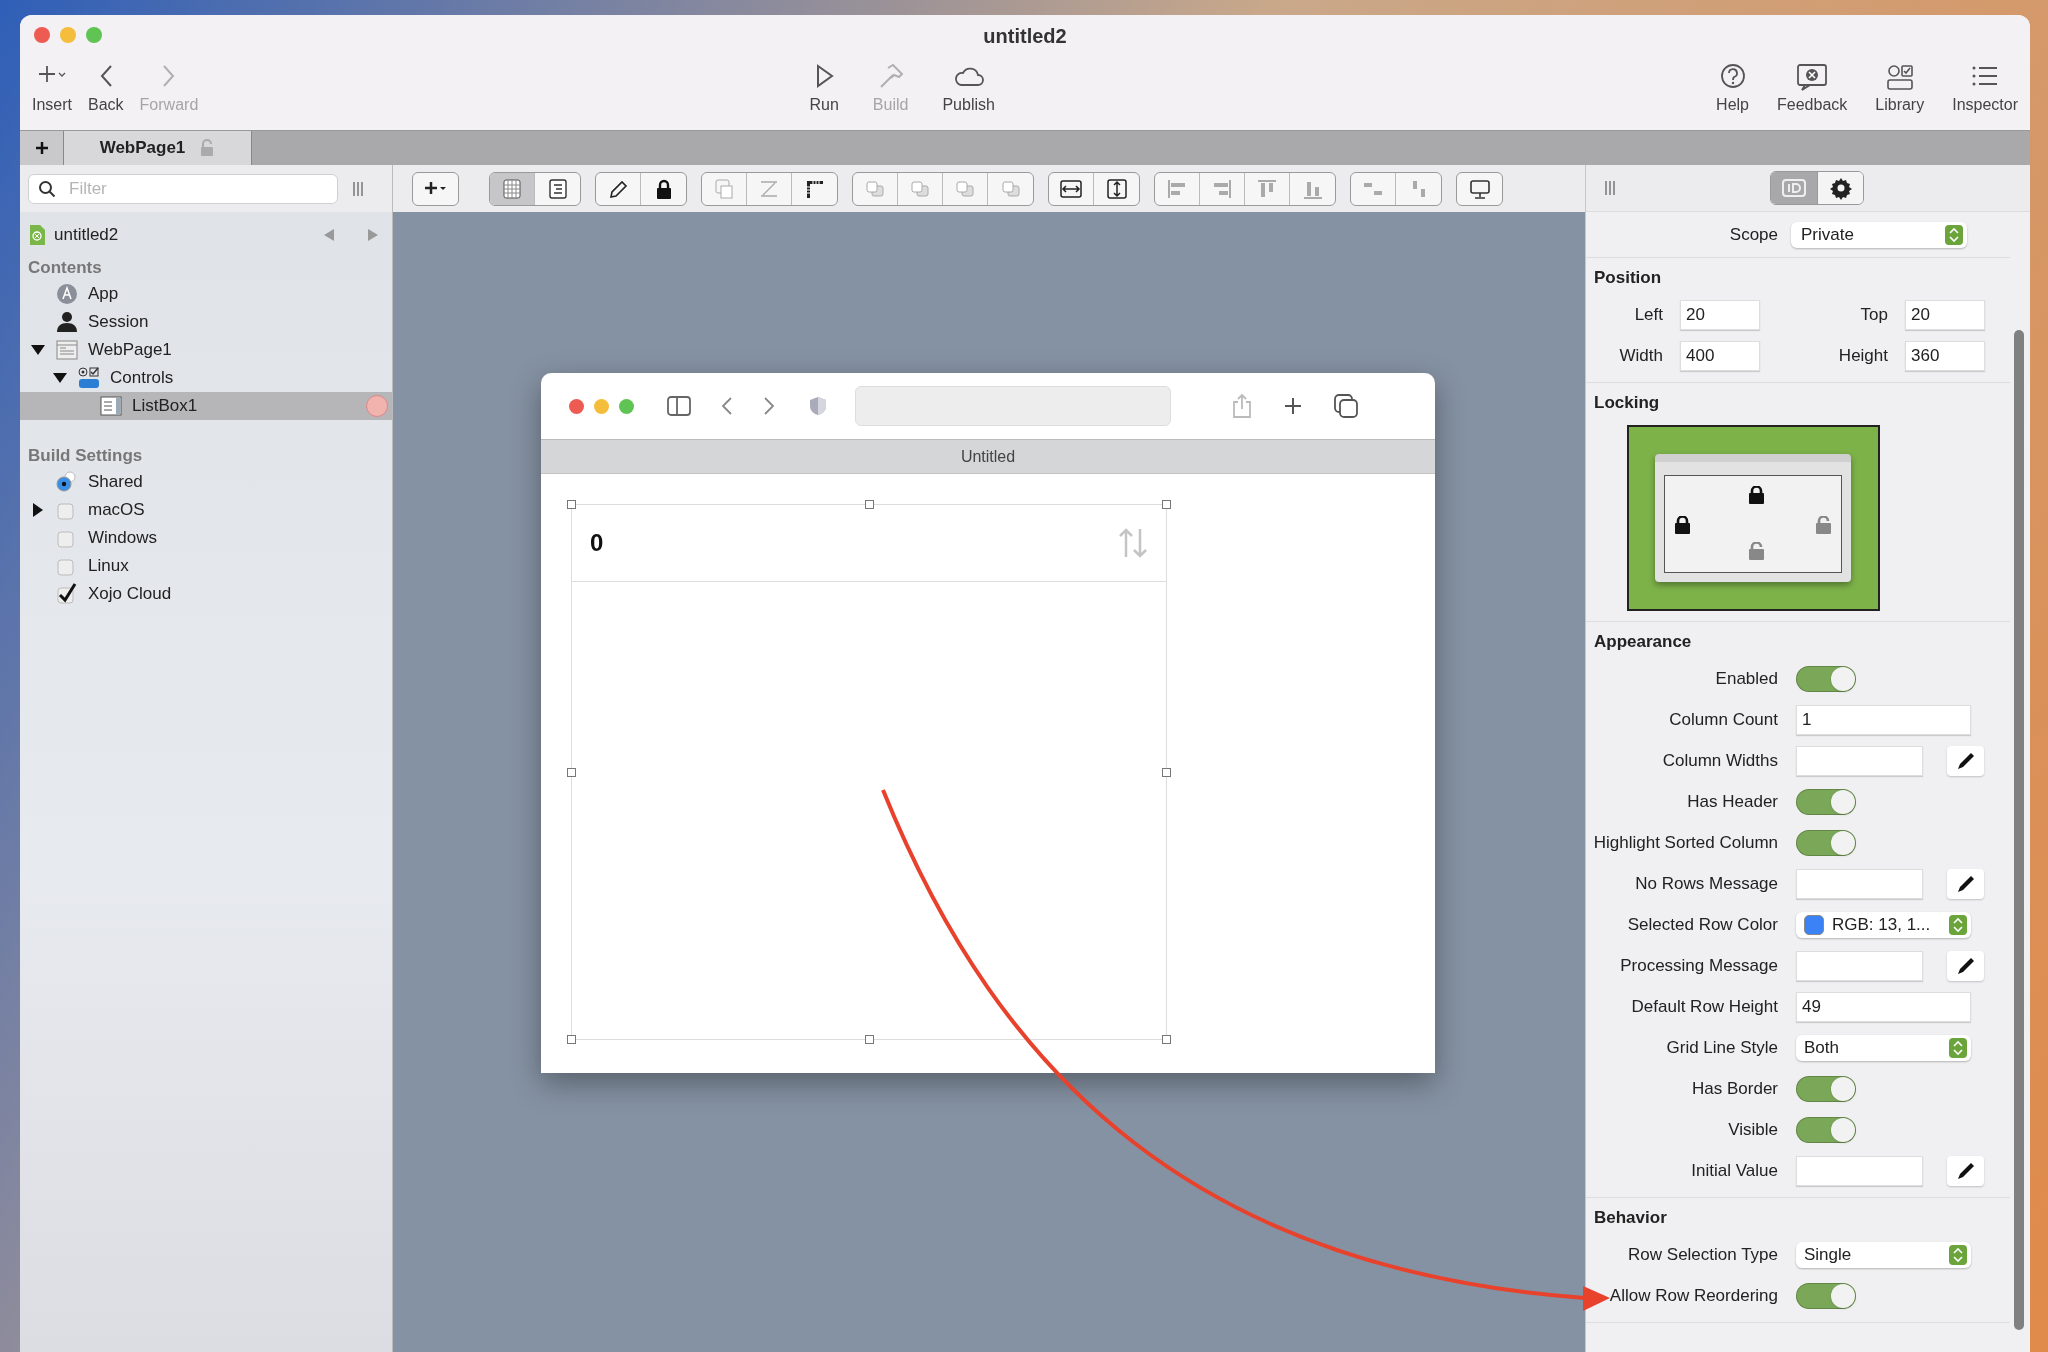 Image resolution: width=2048 pixels, height=1352 pixels. What do you see at coordinates (724, 188) in the screenshot?
I see `order-icon` at bounding box center [724, 188].